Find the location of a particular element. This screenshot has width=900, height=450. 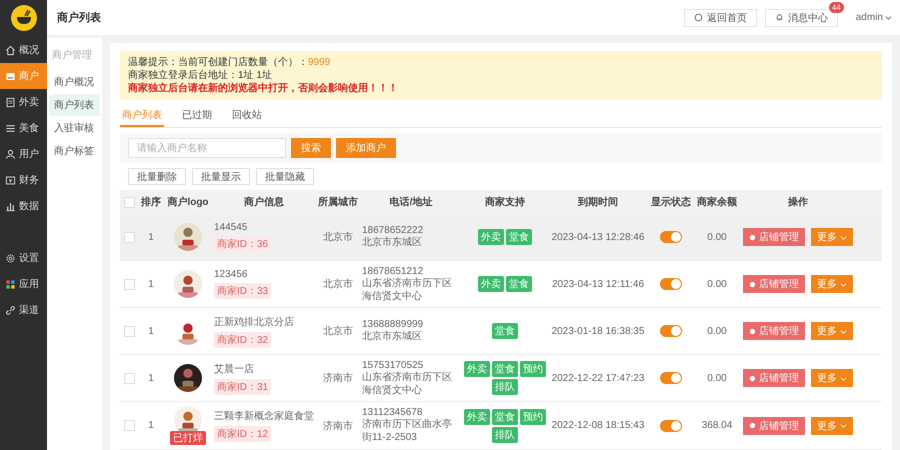

column-header: 商家余额 is located at coordinates (717, 202).